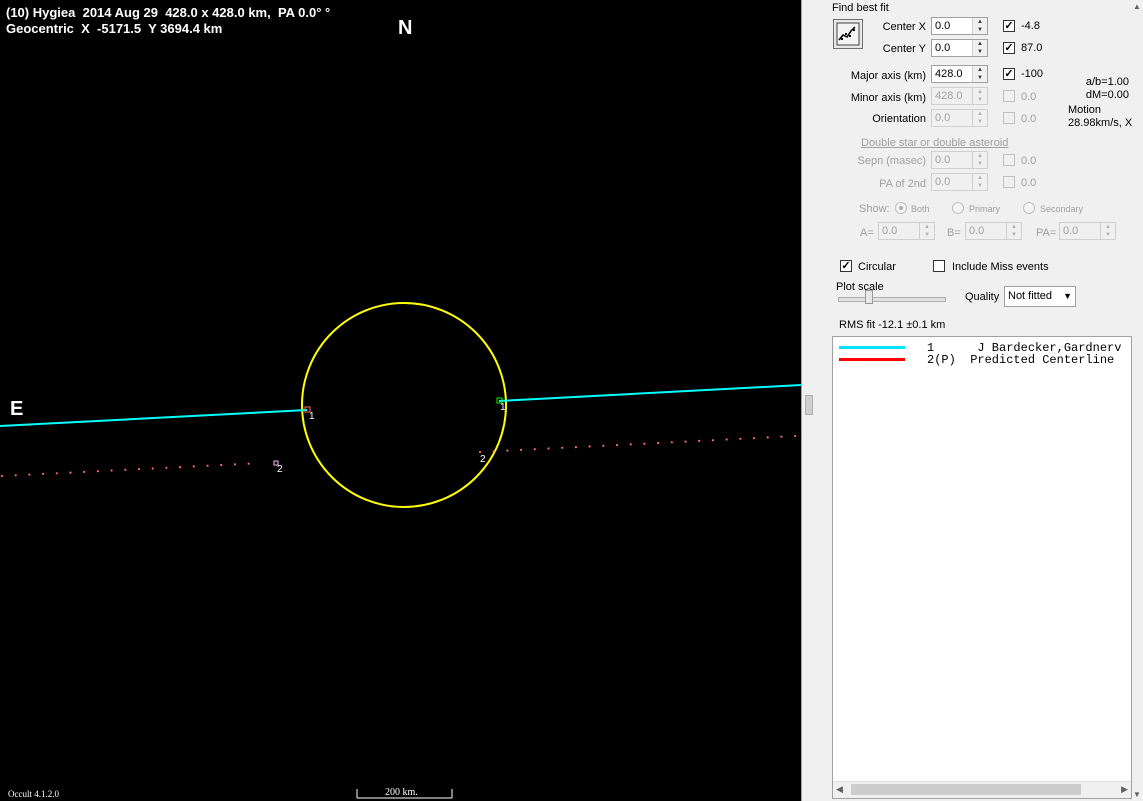 This screenshot has height=801, width=1143. Describe the element at coordinates (979, 160) in the screenshot. I see `sepn-spin-arrows: ▲ ▼` at that location.